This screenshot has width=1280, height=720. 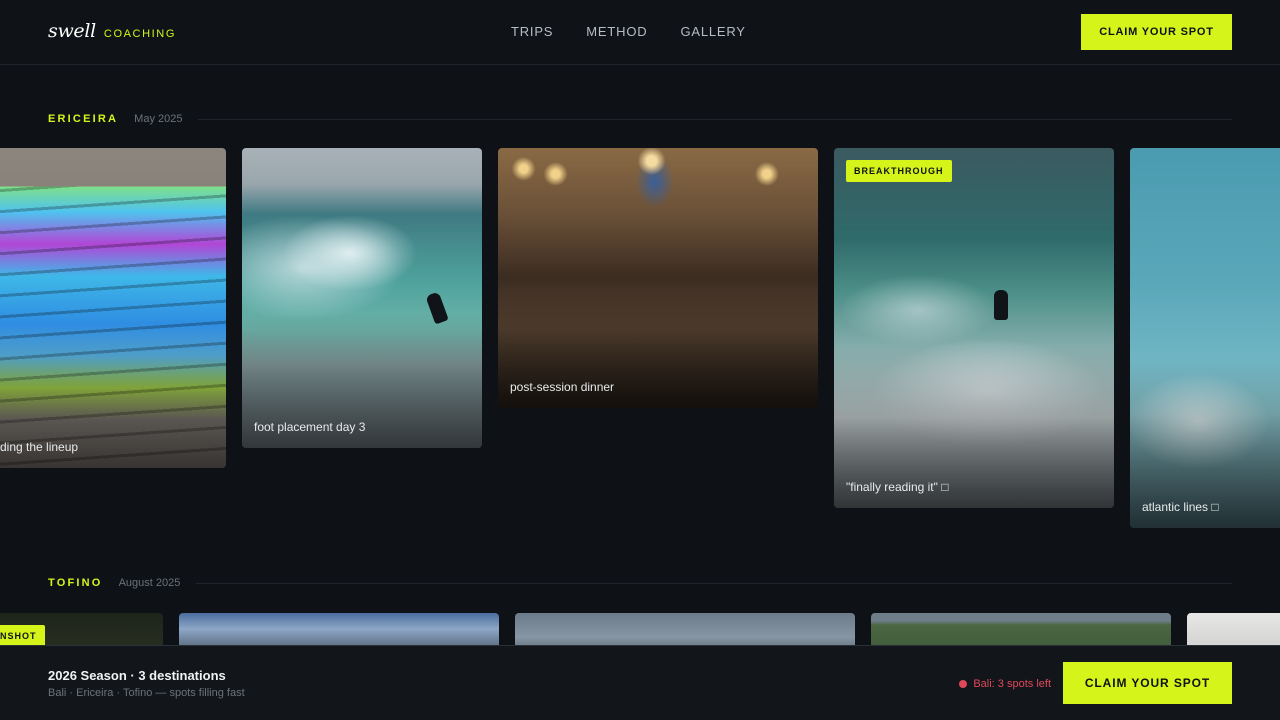 What do you see at coordinates (974, 328) in the screenshot?
I see `gallery-card-breakthrough: BREAKTHROUGH "finally reading it" □` at bounding box center [974, 328].